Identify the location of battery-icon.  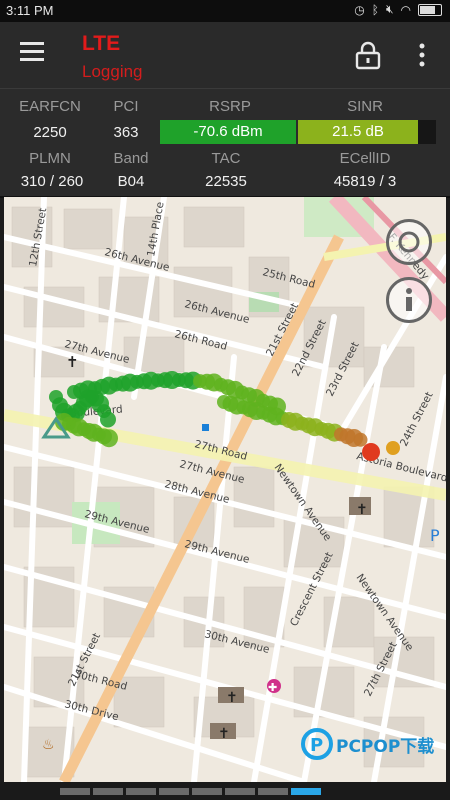
(430, 9).